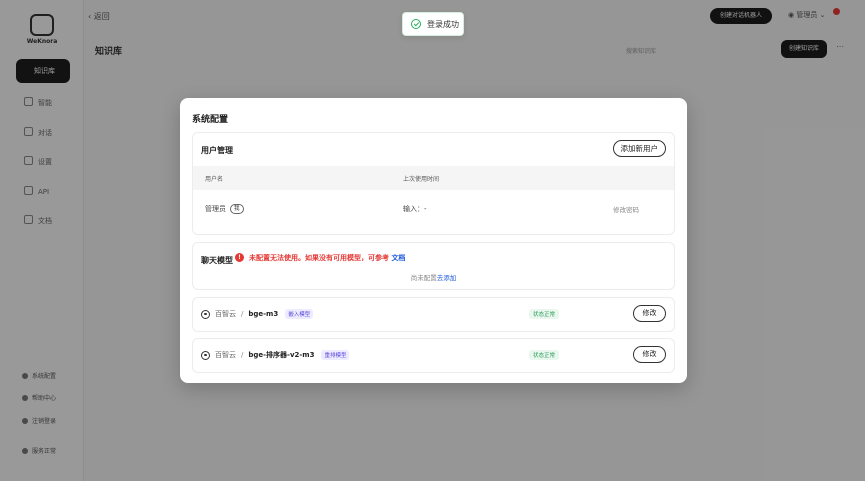  What do you see at coordinates (217, 150) in the screenshot?
I see `user-management-title: 用户管理` at bounding box center [217, 150].